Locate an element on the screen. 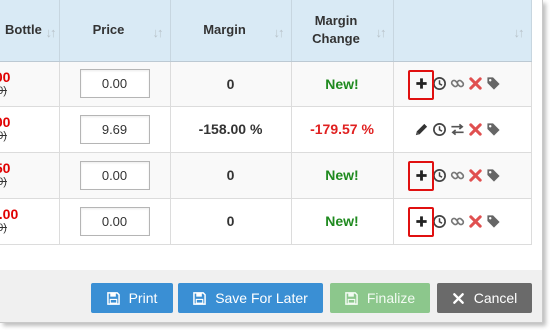 This screenshot has height=330, width=550. exchange-icon is located at coordinates (457, 130).